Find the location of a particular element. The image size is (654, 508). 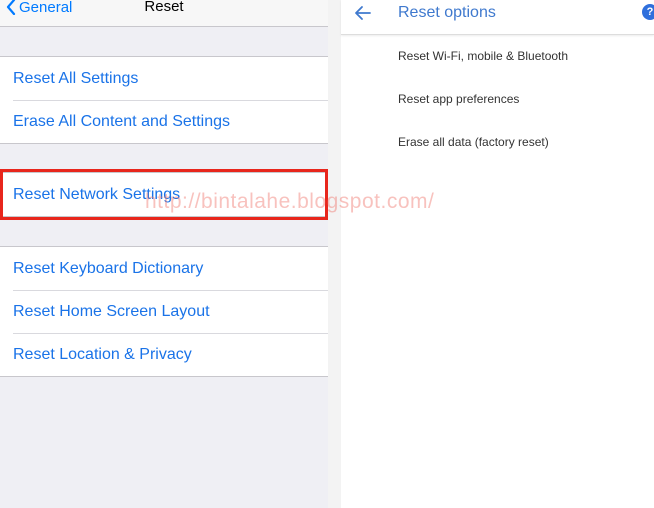

arrow-left-icon is located at coordinates (363, 13).